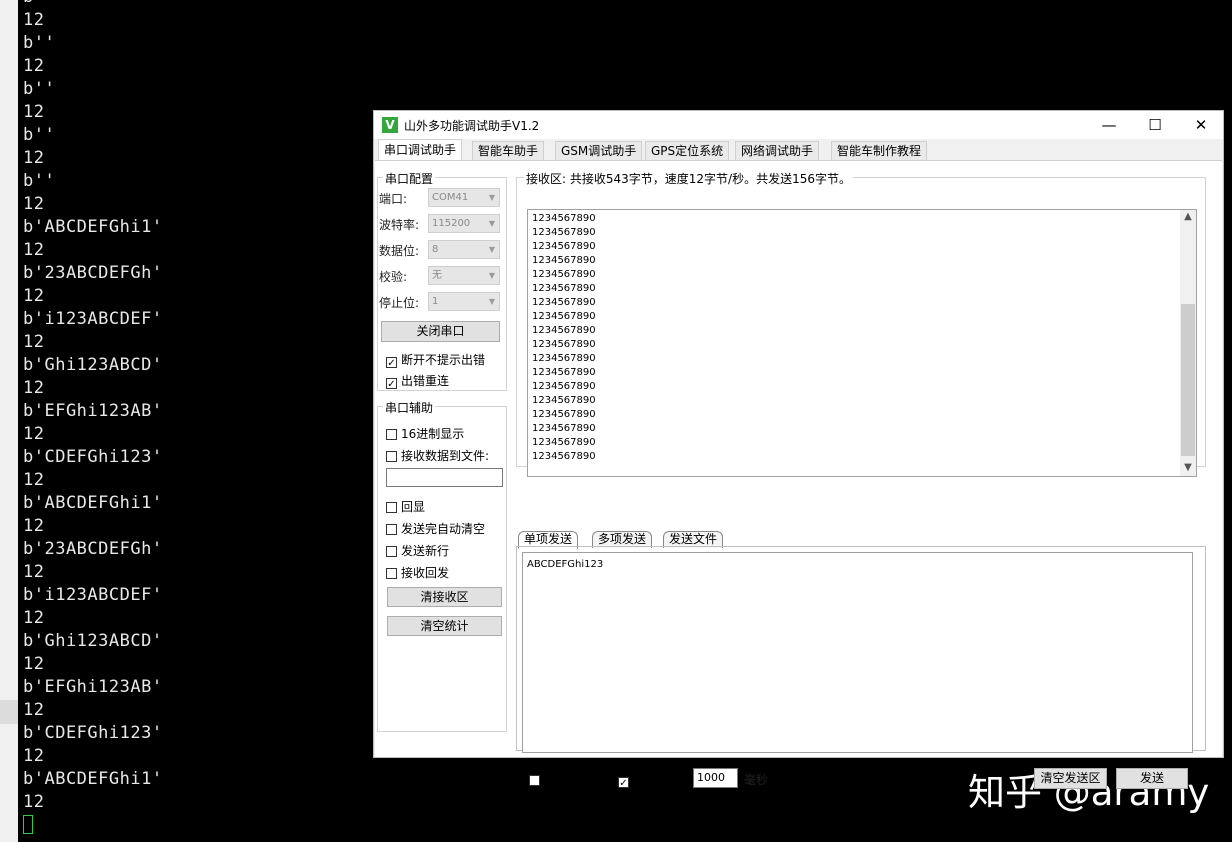 The image size is (1232, 842). What do you see at coordinates (777, 150) in the screenshot?
I see `tab-network: 网络调试助手` at bounding box center [777, 150].